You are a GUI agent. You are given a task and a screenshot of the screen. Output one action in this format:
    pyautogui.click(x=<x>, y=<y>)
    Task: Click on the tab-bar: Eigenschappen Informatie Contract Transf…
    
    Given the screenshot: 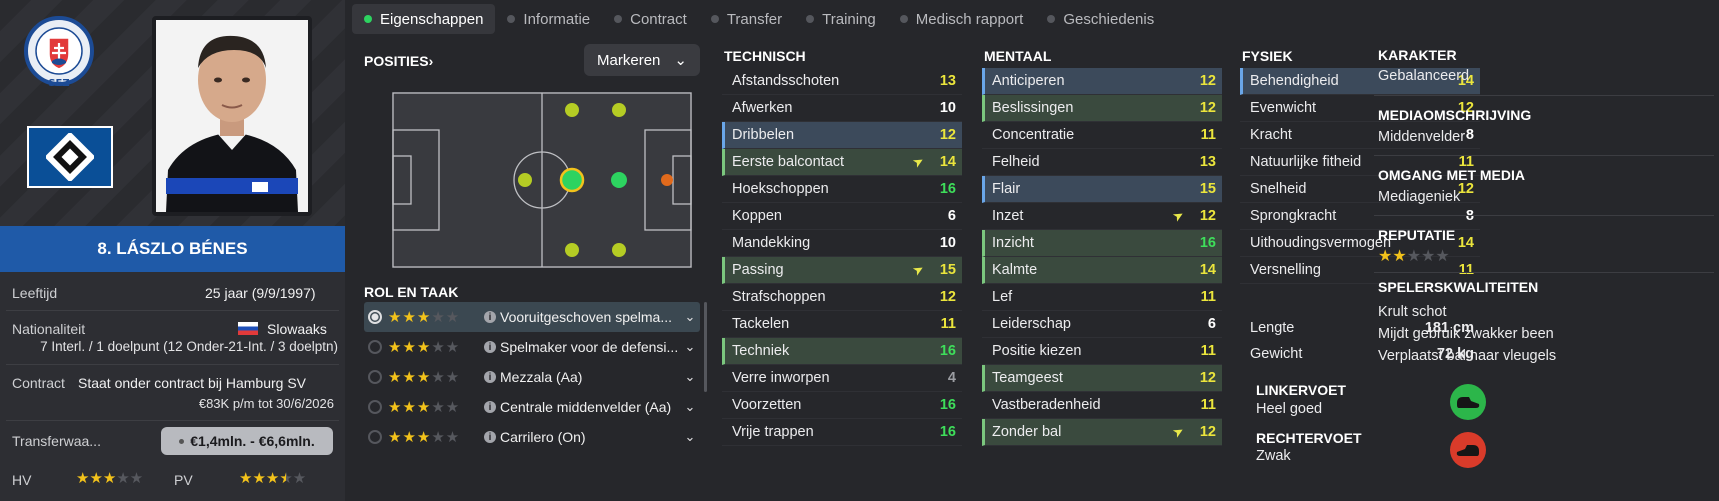 What is the action you would take?
    pyautogui.click(x=1035, y=19)
    